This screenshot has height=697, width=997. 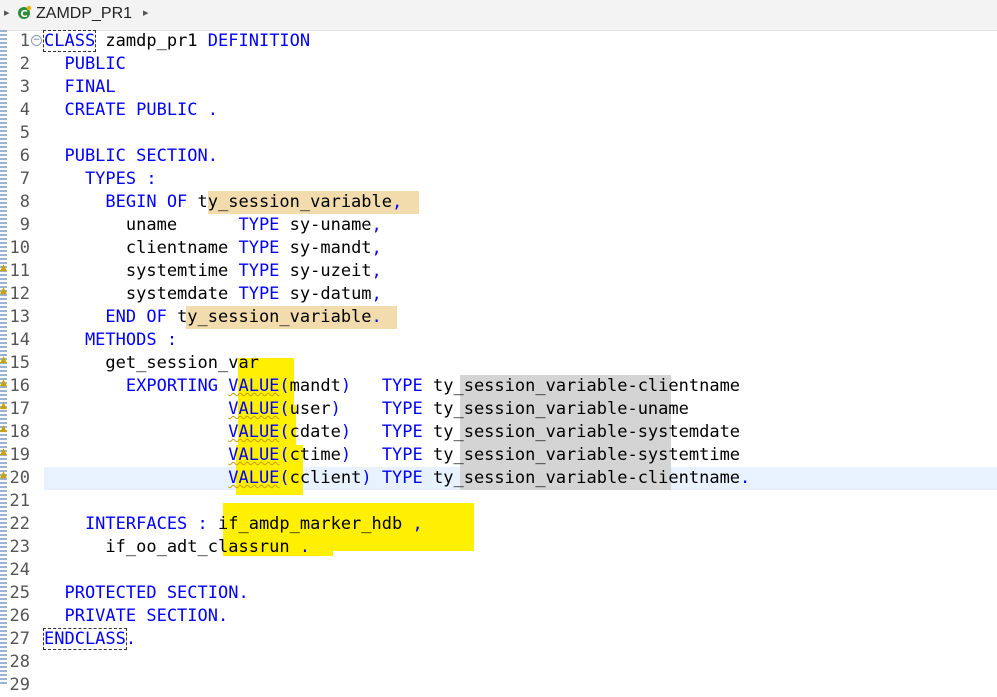 What do you see at coordinates (24, 225) in the screenshot?
I see `line-number: 9` at bounding box center [24, 225].